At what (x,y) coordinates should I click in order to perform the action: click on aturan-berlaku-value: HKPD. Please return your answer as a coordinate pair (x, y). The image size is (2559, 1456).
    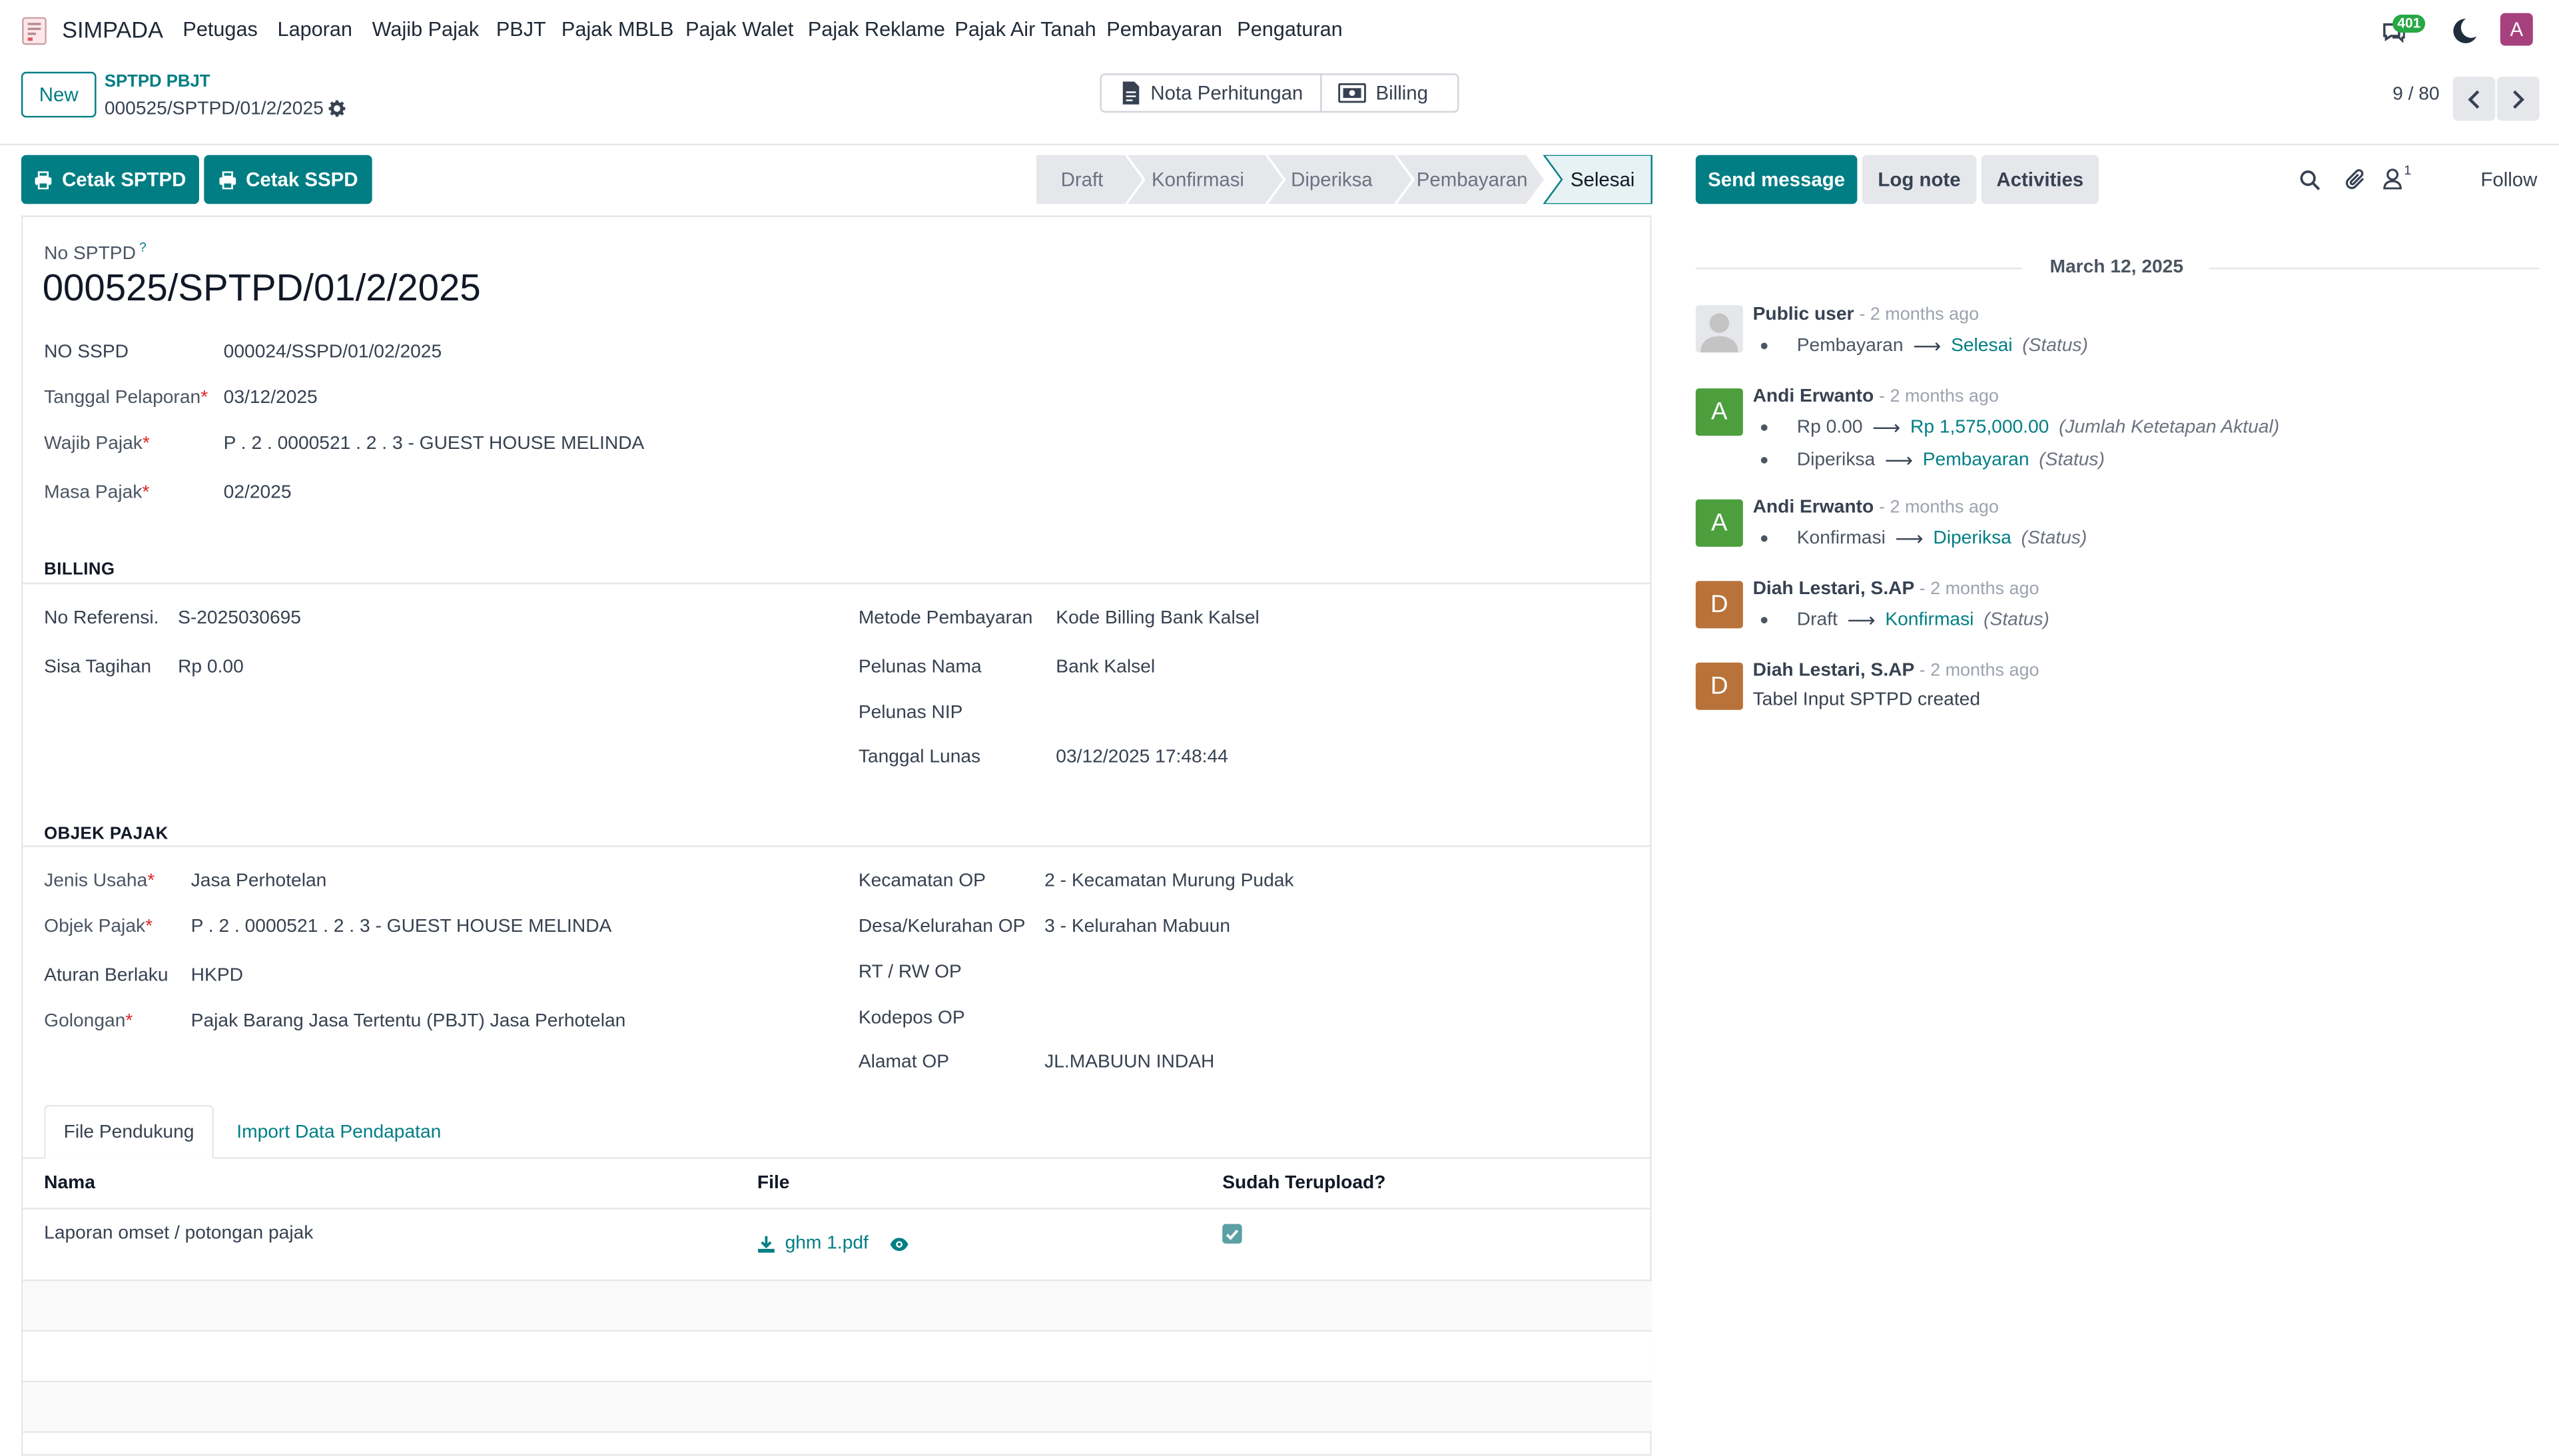
    Looking at the image, I should click on (217, 976).